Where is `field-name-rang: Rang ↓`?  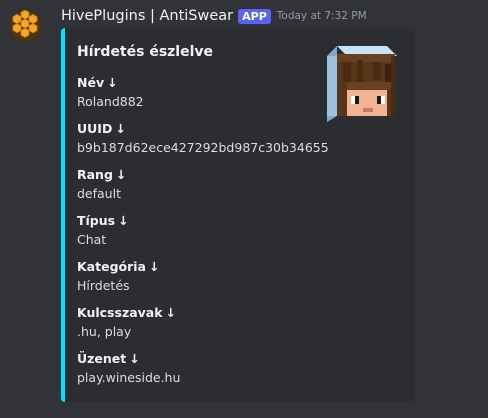 field-name-rang: Rang ↓ is located at coordinates (102, 174).